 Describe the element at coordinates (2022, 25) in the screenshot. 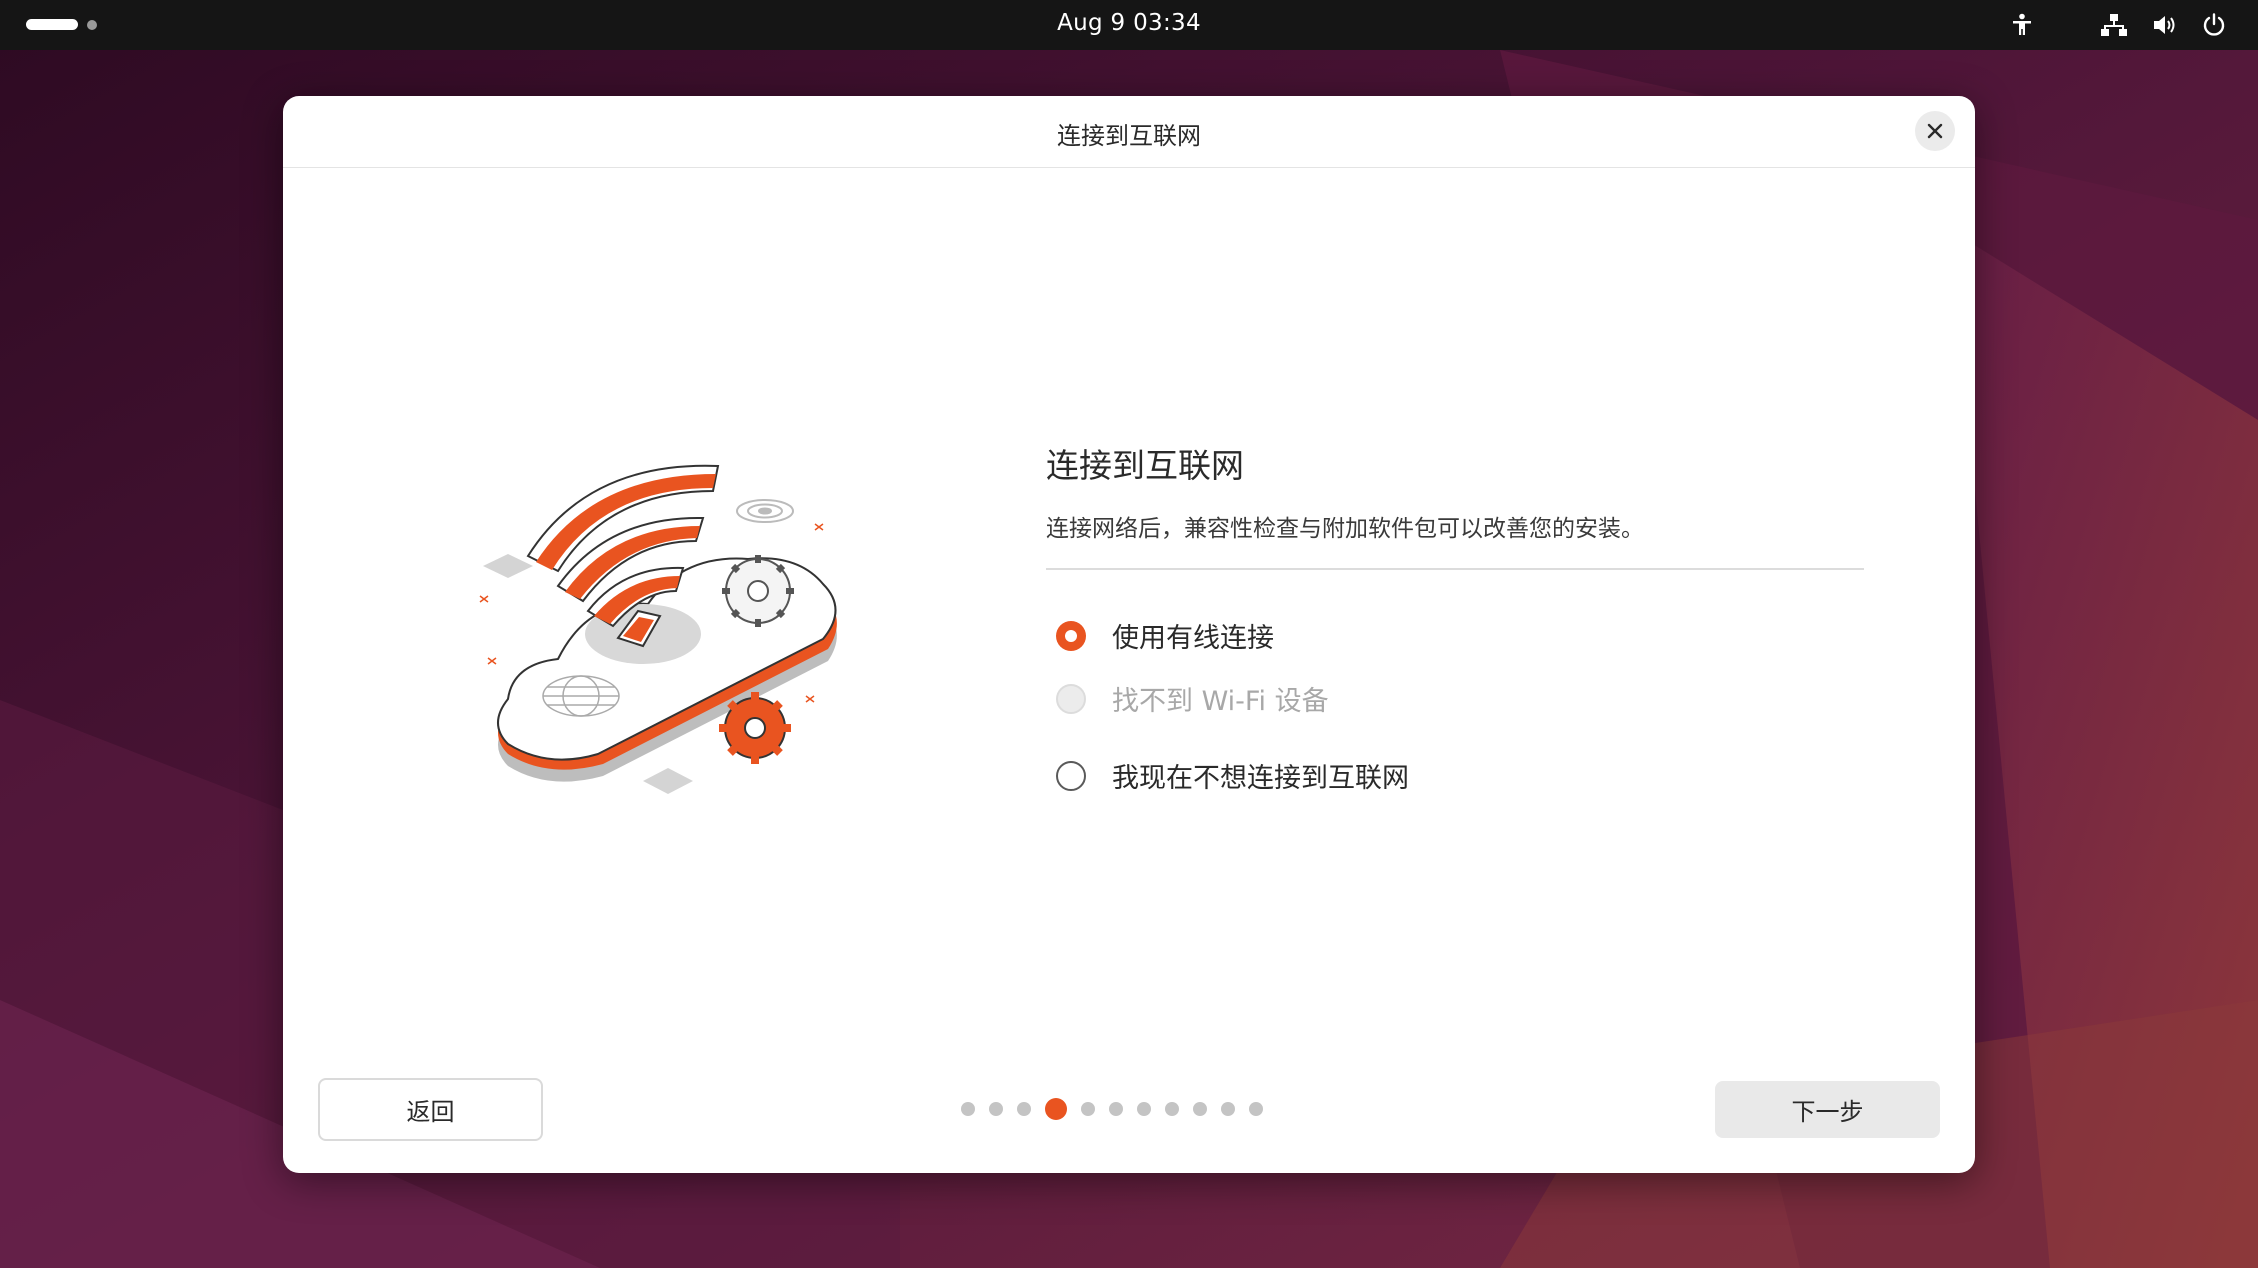

I see `accessibility-icon` at that location.